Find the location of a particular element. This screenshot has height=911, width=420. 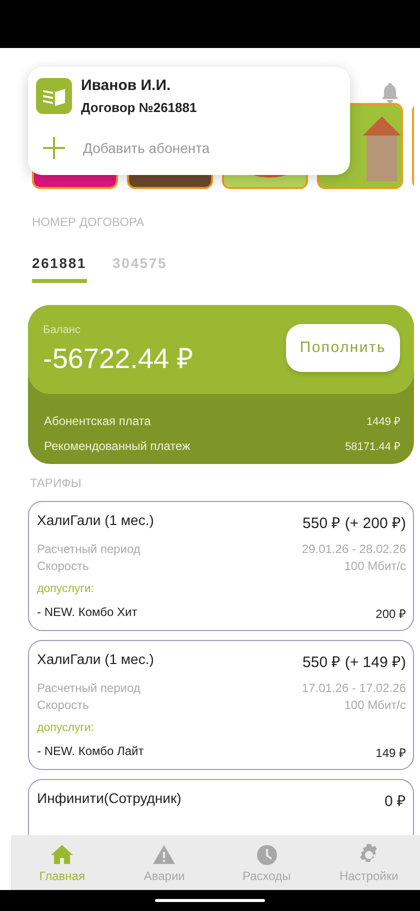

extra-name: - NEW. Комбо Лайт is located at coordinates (90, 752).